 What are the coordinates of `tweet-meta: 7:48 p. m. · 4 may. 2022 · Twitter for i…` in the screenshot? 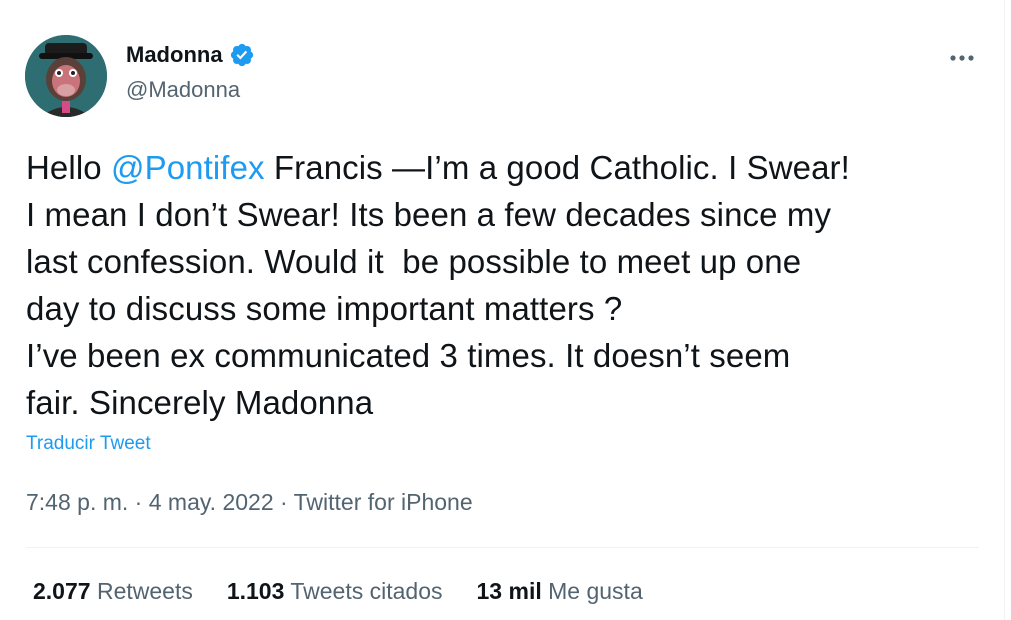 It's located at (249, 502).